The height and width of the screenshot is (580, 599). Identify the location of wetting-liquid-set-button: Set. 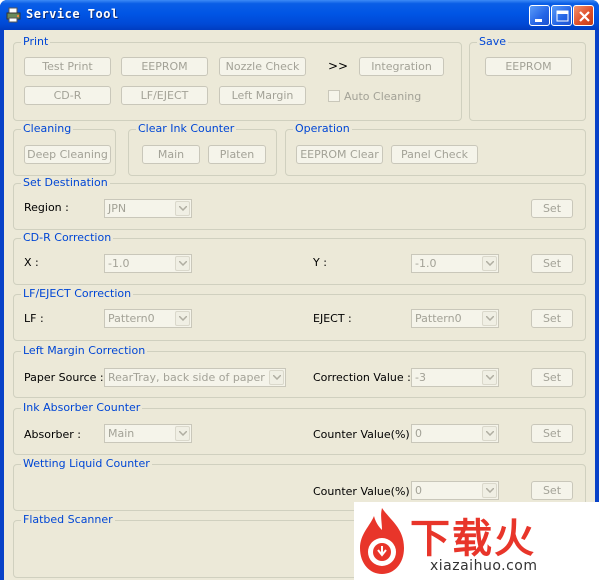
(552, 490).